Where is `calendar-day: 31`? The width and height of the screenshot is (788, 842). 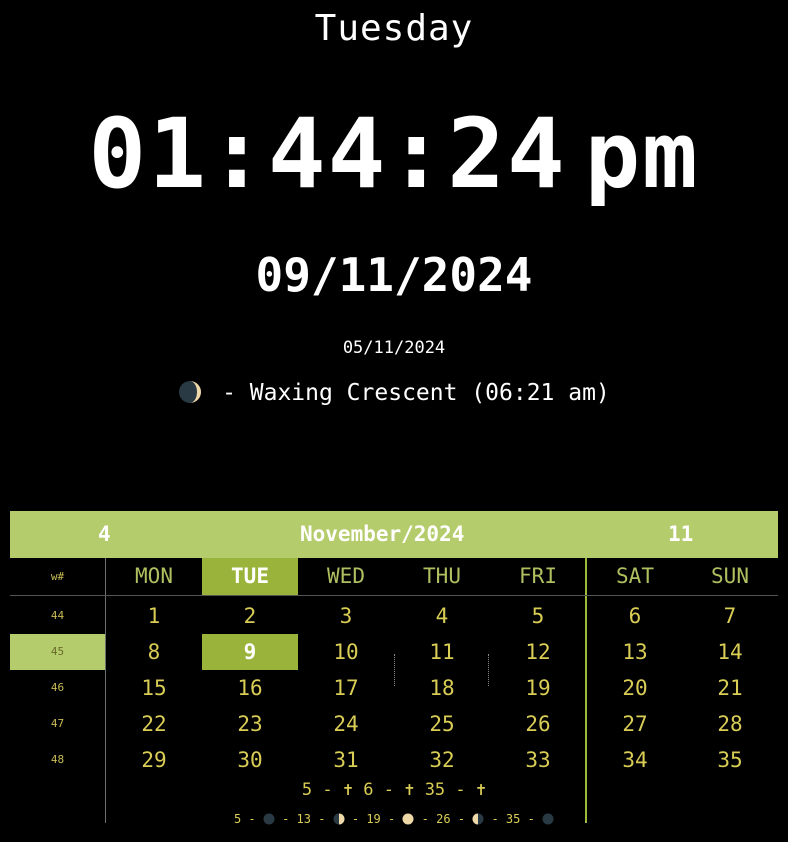
calendar-day: 31 is located at coordinates (346, 760).